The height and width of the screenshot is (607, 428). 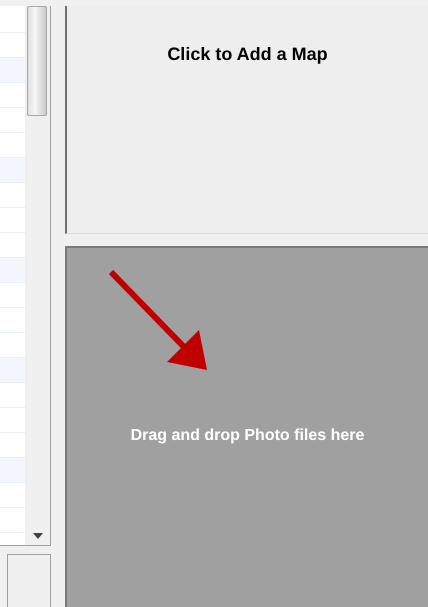 What do you see at coordinates (247, 55) in the screenshot?
I see `map-panel-label: Click to Add a Map` at bounding box center [247, 55].